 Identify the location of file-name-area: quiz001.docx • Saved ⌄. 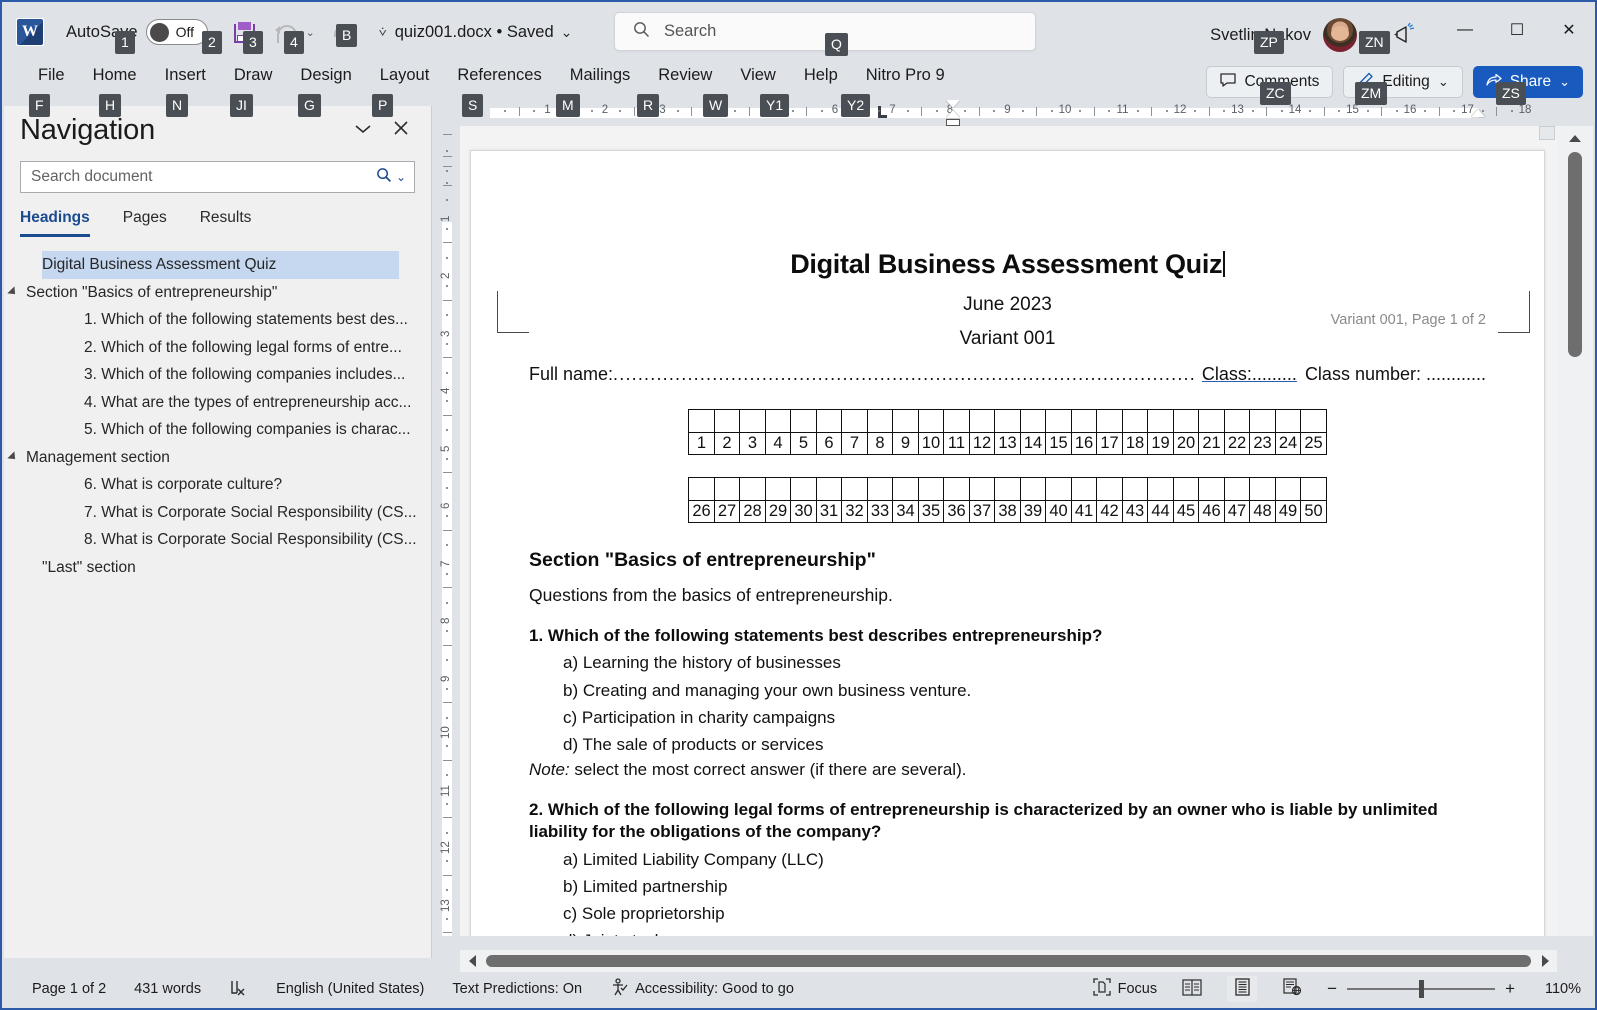
(484, 32).